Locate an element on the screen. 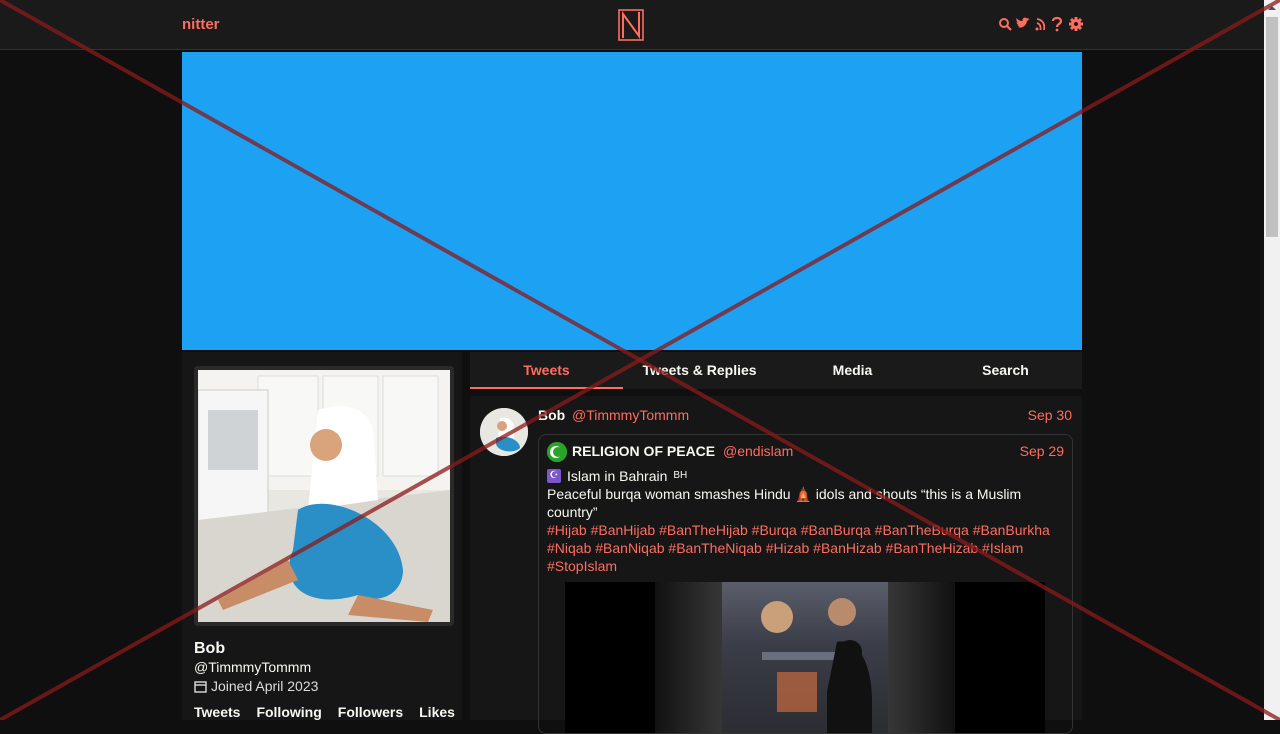  tab-tweets: Tweets is located at coordinates (546, 370).